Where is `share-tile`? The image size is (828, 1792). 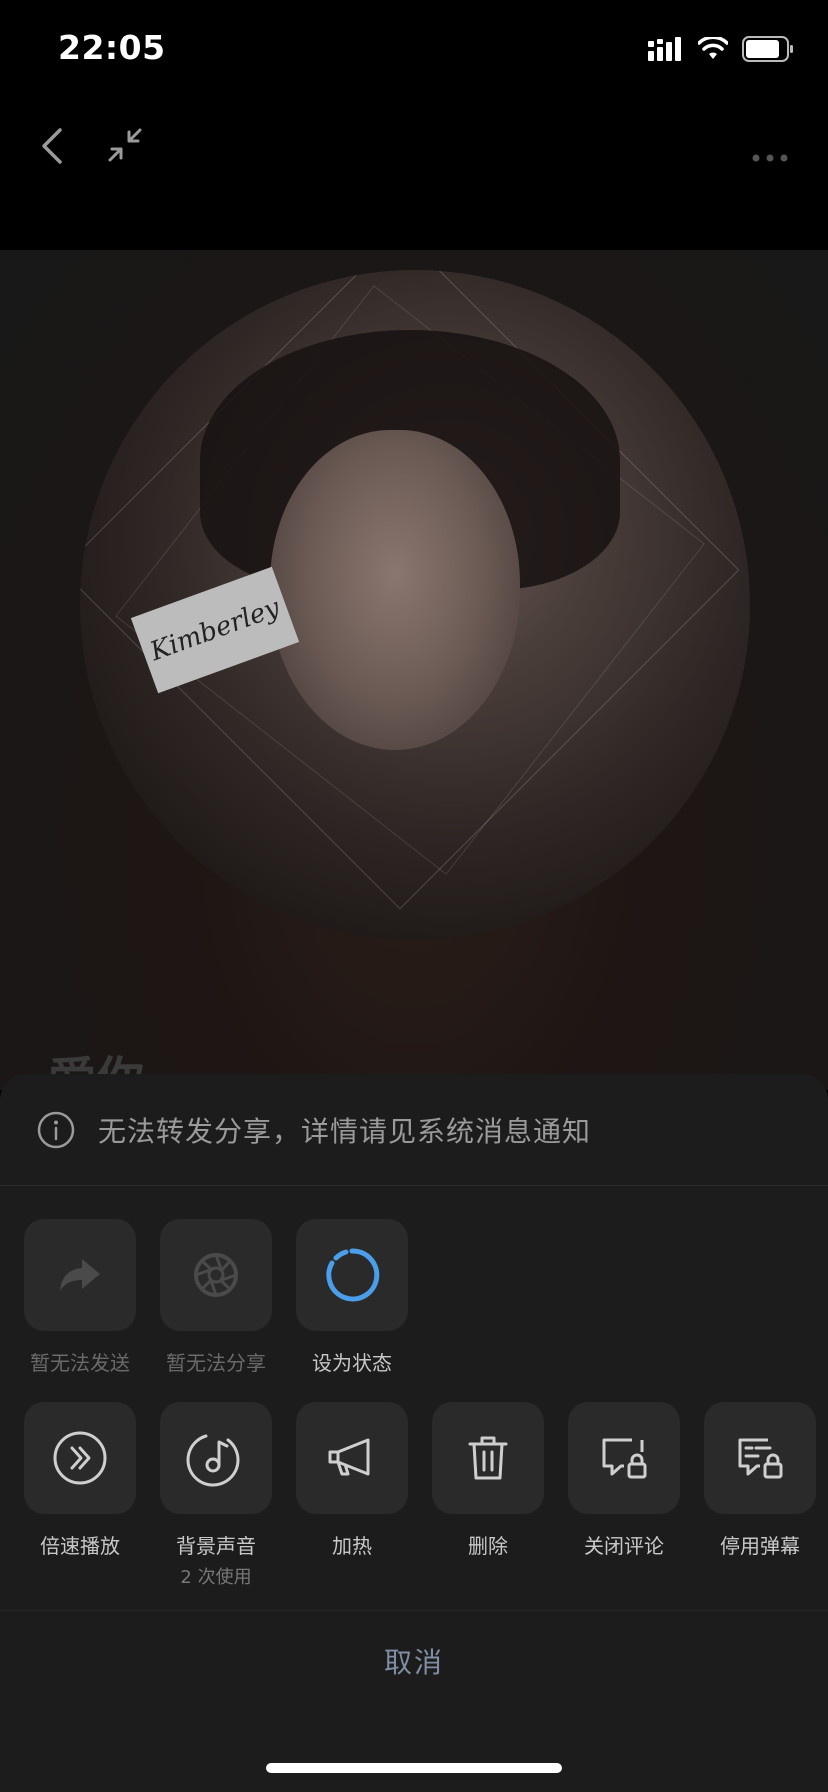
share-tile is located at coordinates (216, 1275).